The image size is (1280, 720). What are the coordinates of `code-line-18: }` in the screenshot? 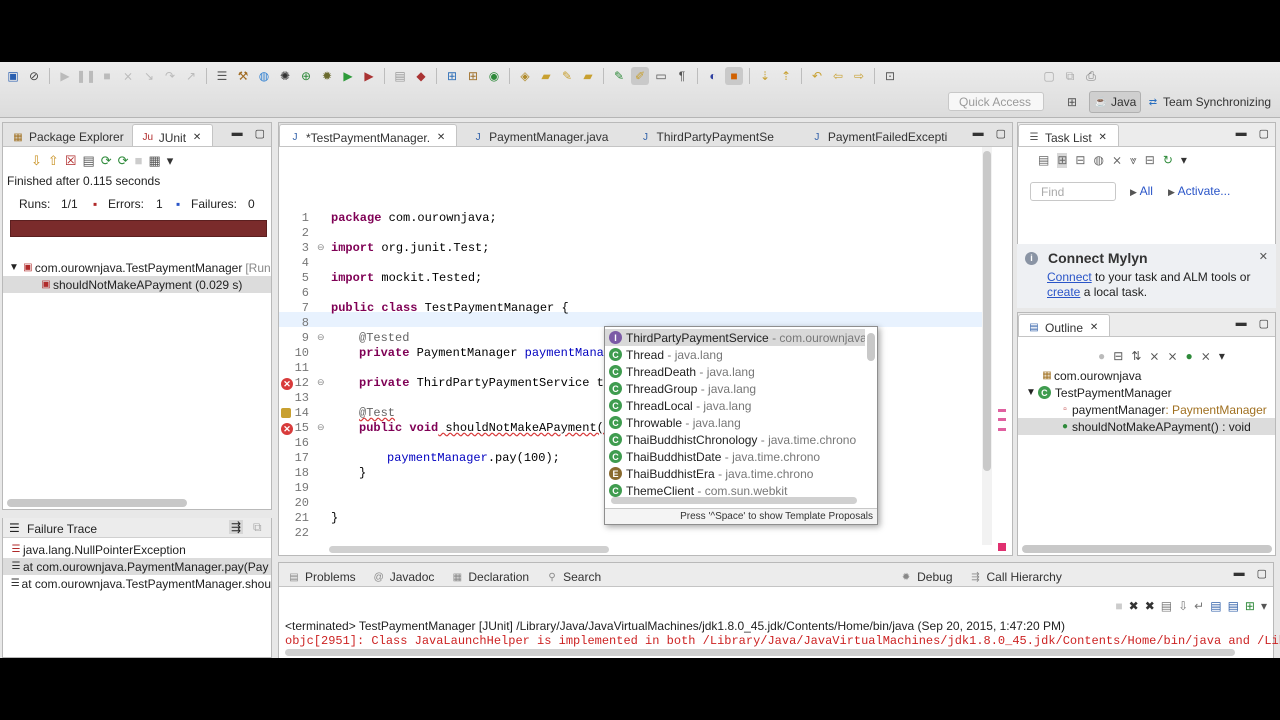 It's located at (362, 473).